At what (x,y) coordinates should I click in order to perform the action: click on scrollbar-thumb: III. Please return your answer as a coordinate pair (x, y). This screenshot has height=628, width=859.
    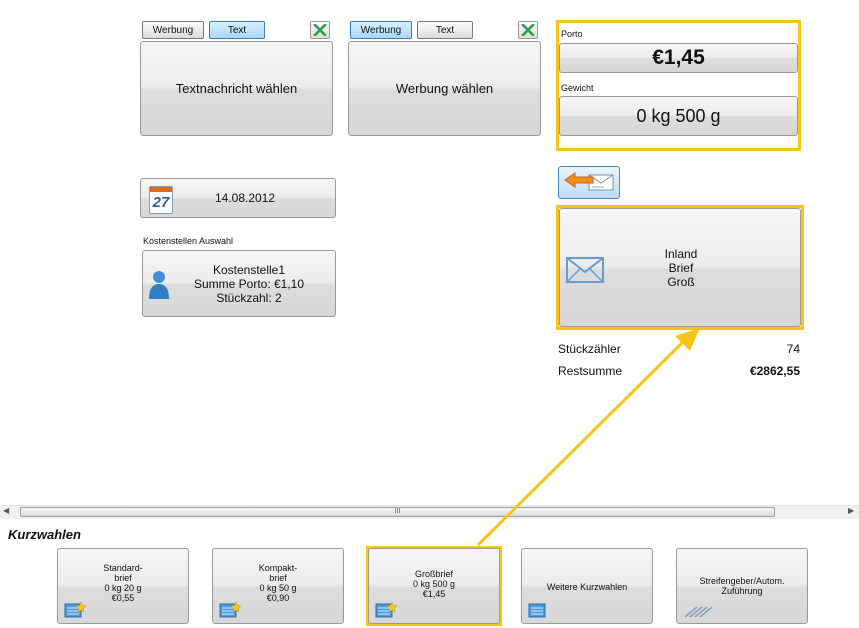
    Looking at the image, I should click on (397, 512).